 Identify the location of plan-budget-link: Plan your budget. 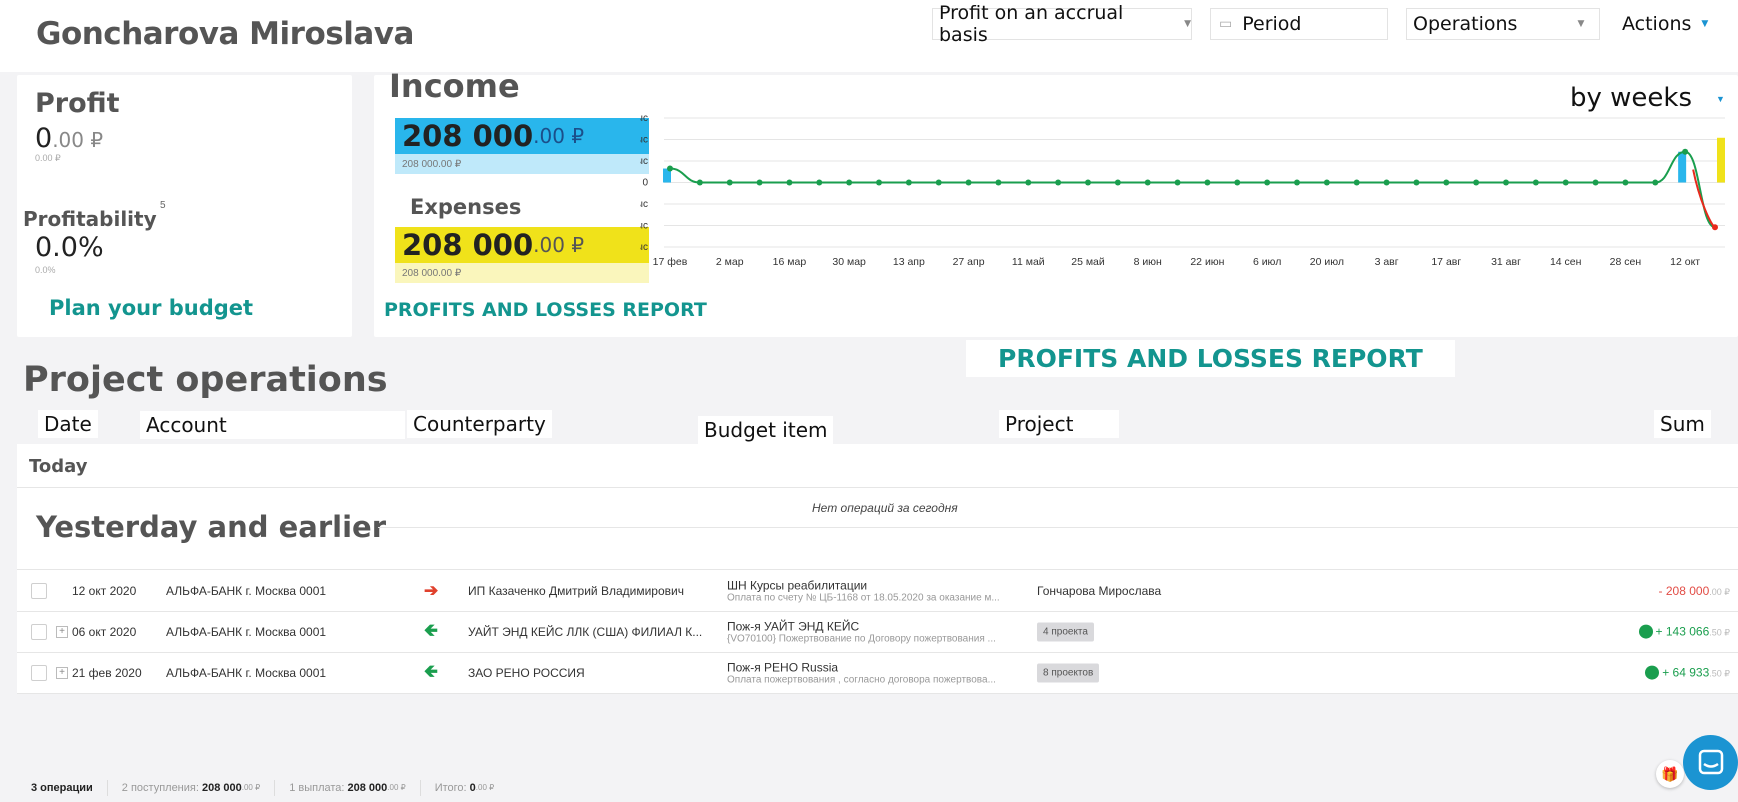
(151, 308).